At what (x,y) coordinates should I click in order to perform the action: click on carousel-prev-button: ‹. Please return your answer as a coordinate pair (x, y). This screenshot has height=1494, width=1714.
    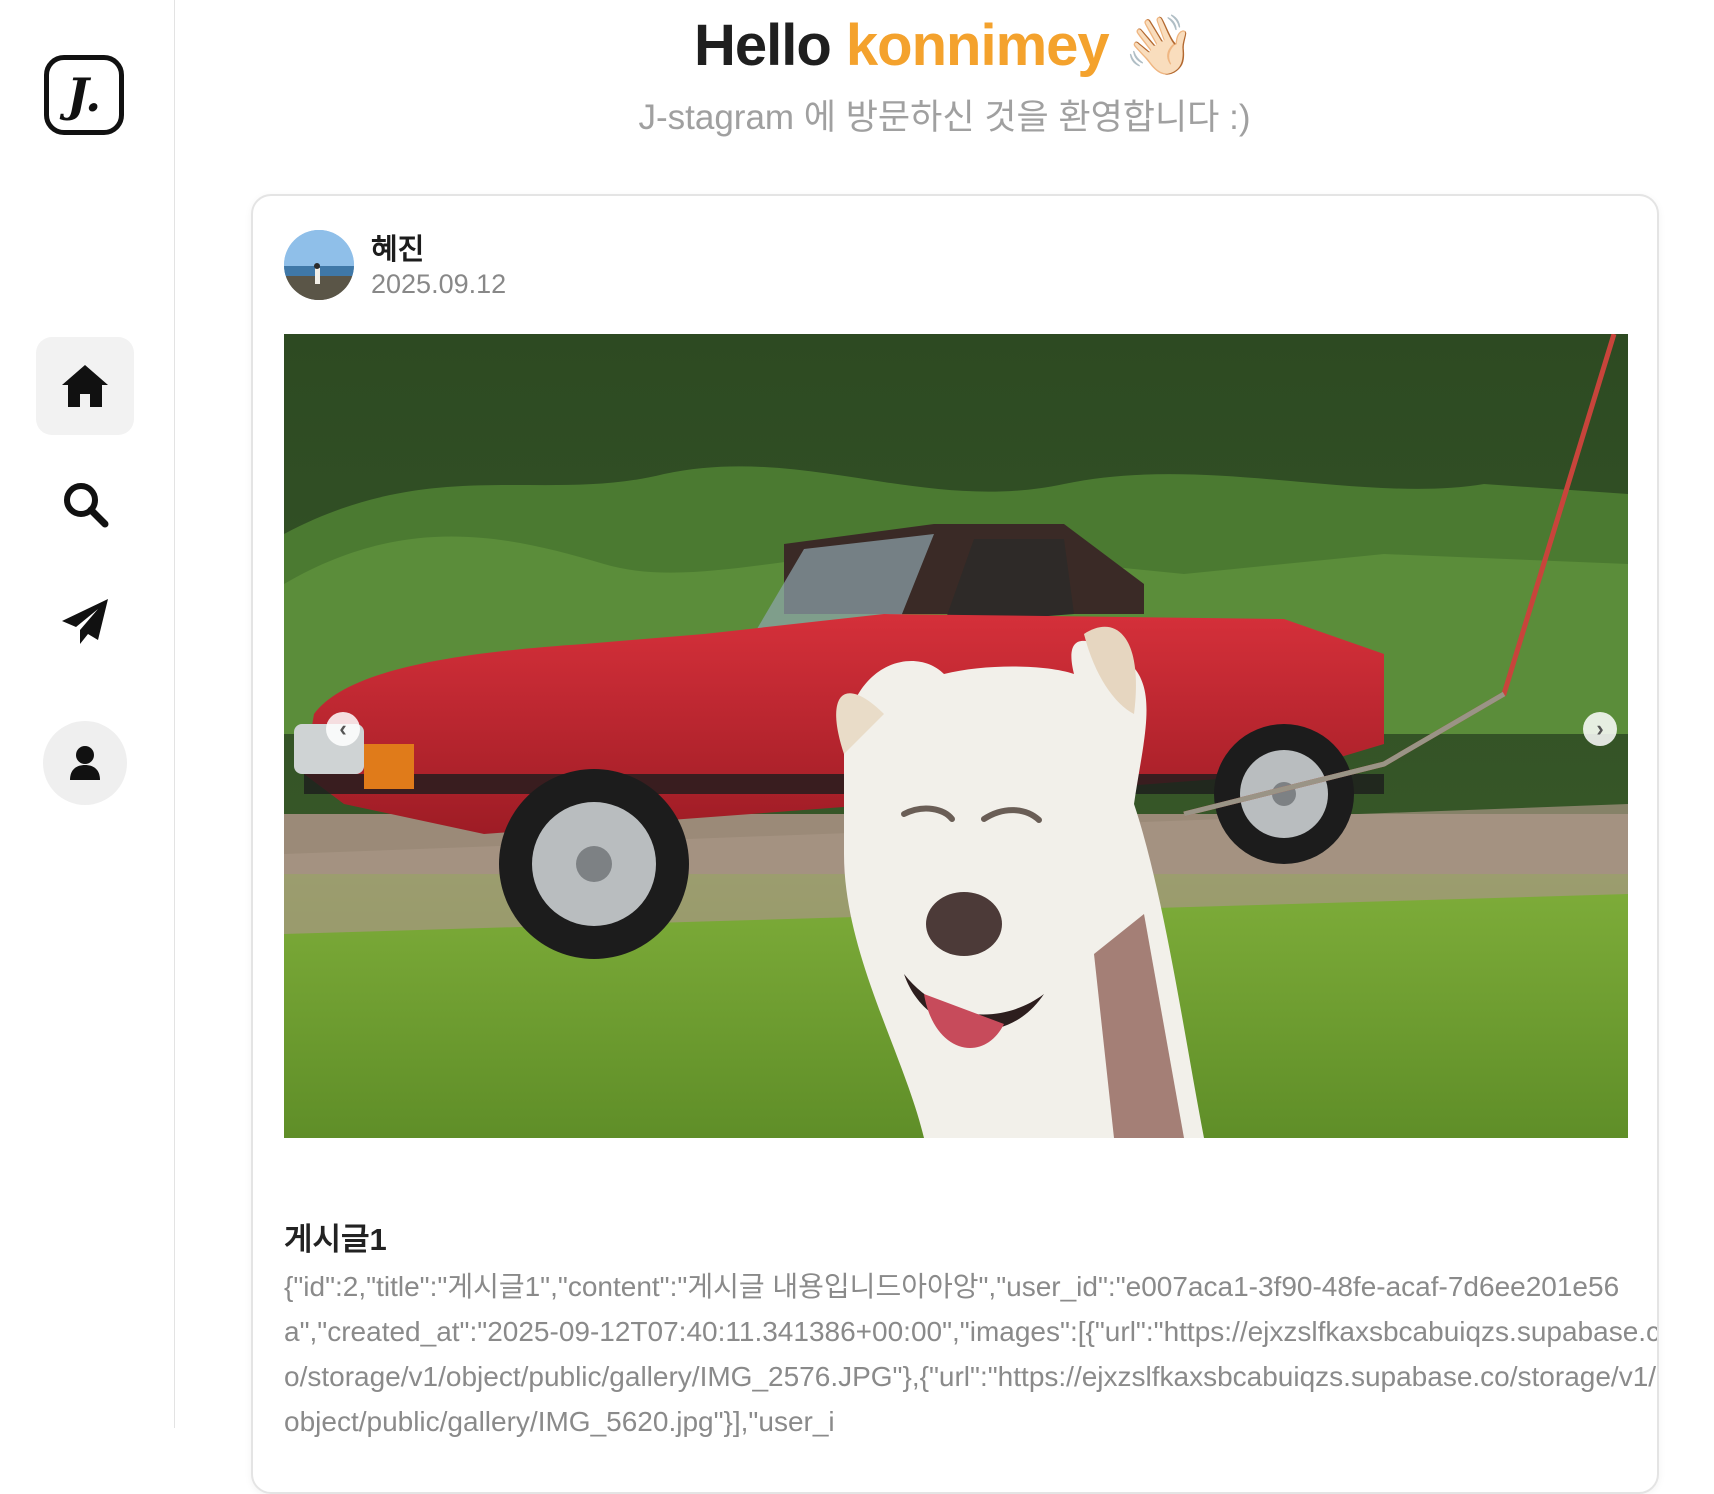
    Looking at the image, I should click on (343, 729).